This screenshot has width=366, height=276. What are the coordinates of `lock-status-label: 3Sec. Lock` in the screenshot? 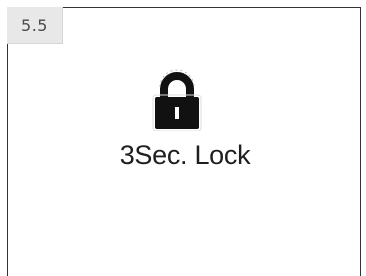 It's located at (185, 155).